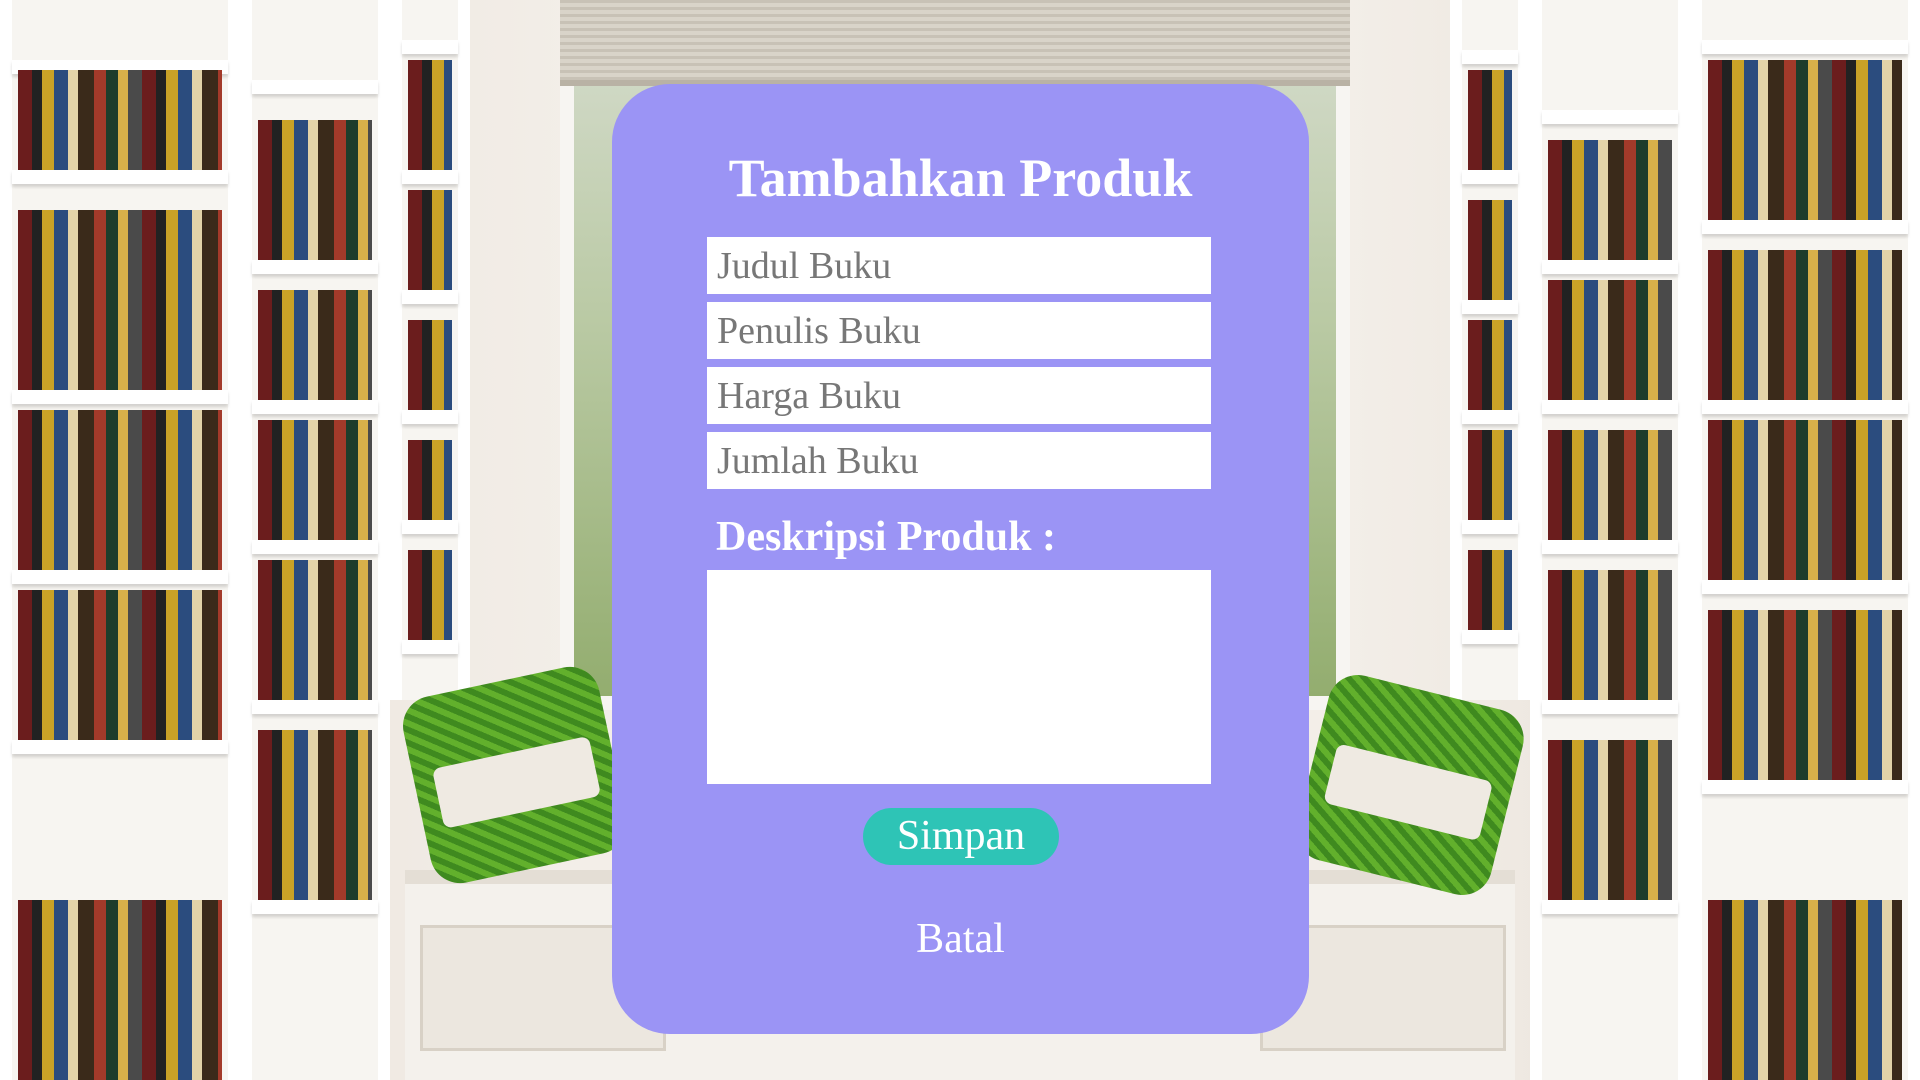 The width and height of the screenshot is (1920, 1080). I want to click on book-author-input, so click(959, 330).